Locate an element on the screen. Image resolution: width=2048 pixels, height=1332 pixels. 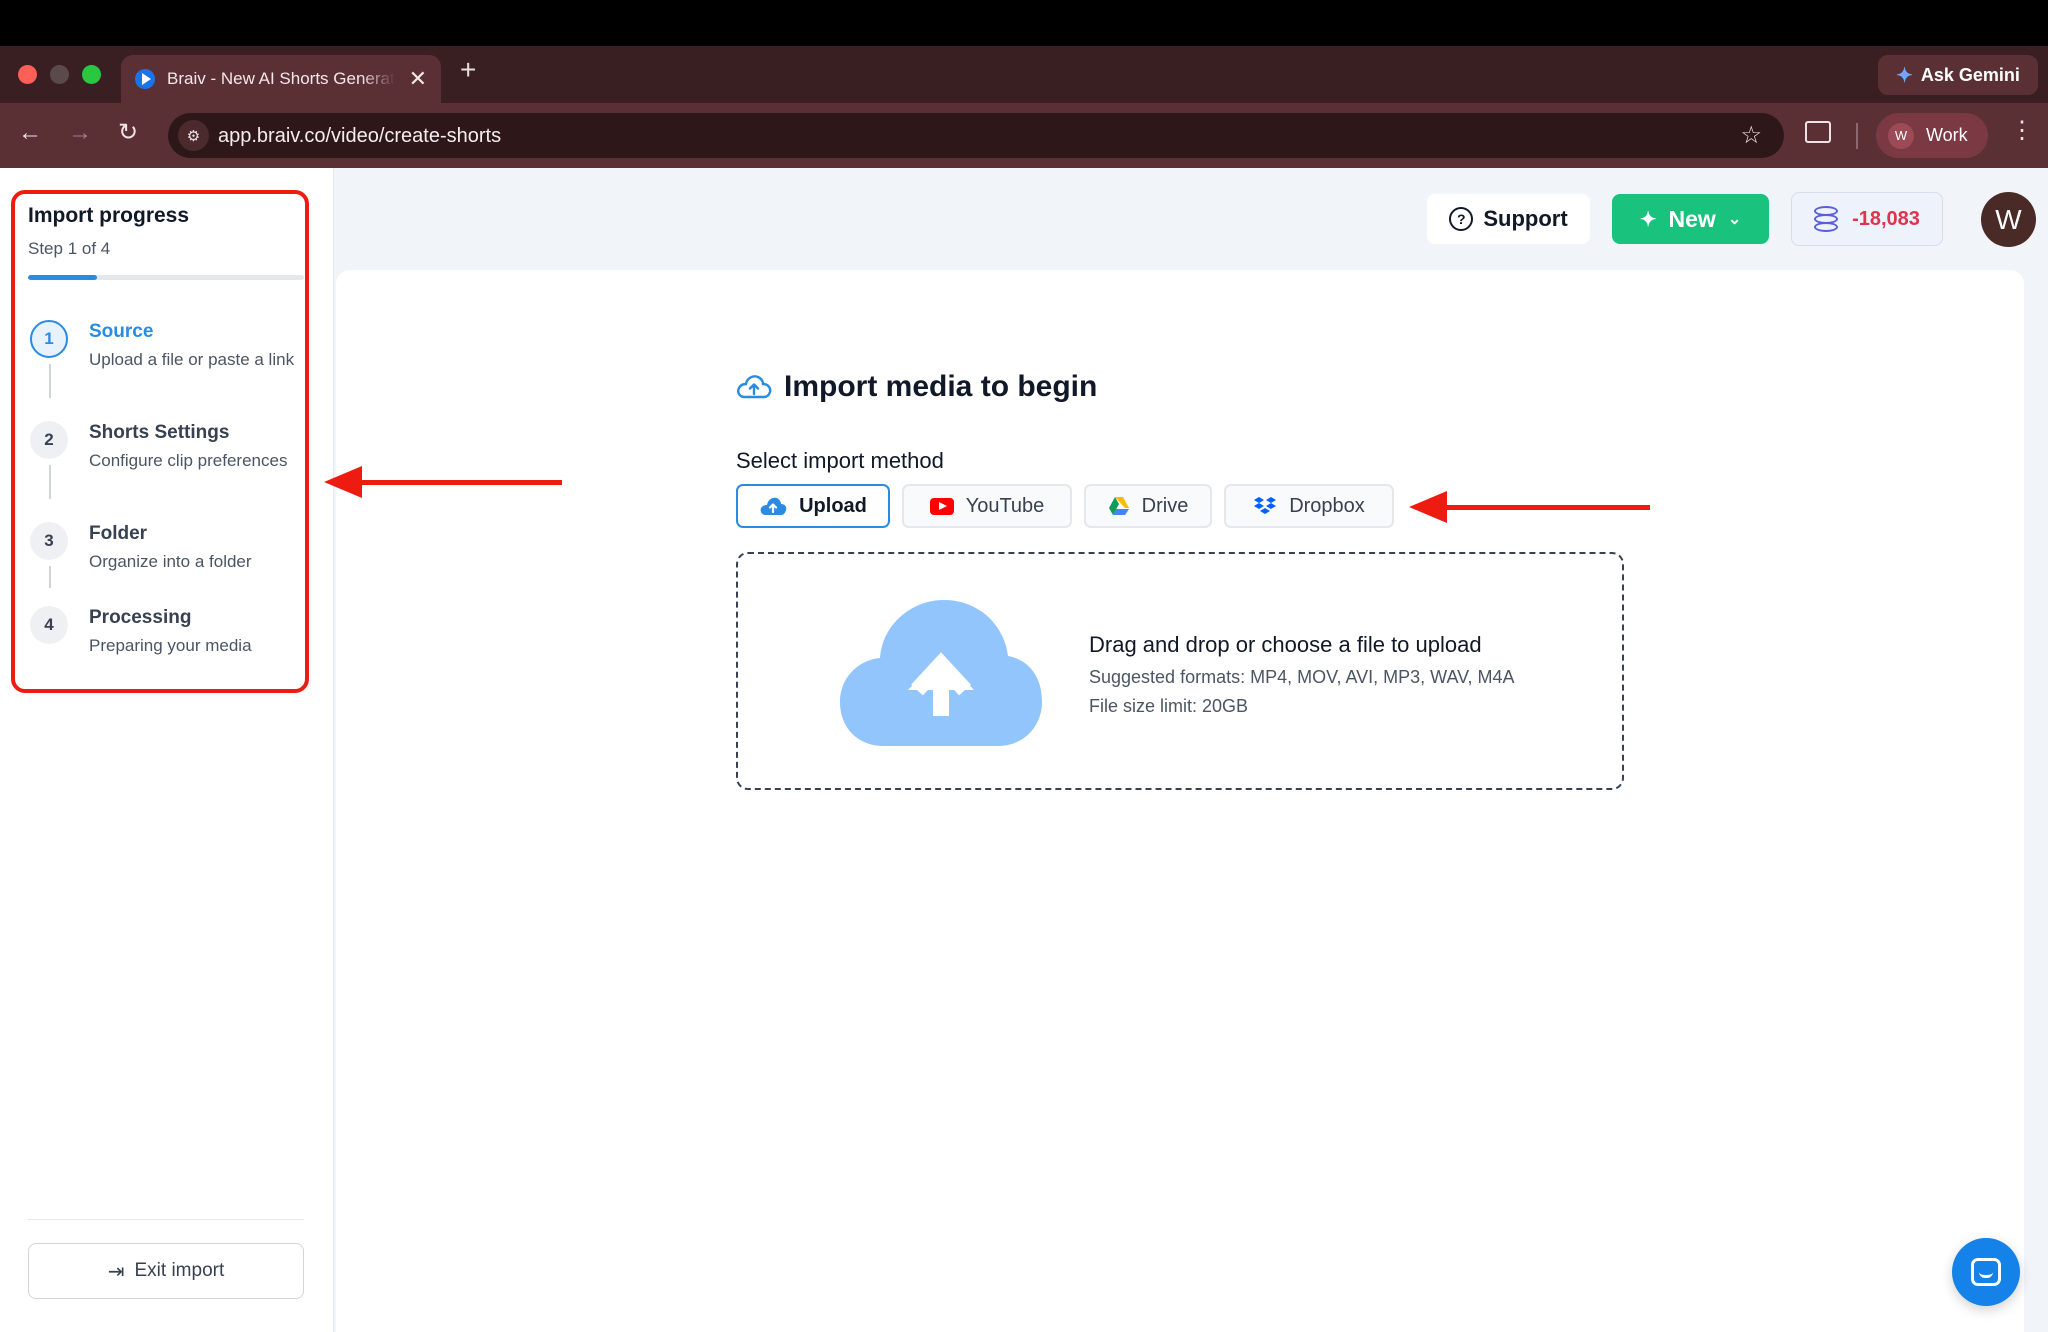
method-drive-button: Drive is located at coordinates (1148, 506).